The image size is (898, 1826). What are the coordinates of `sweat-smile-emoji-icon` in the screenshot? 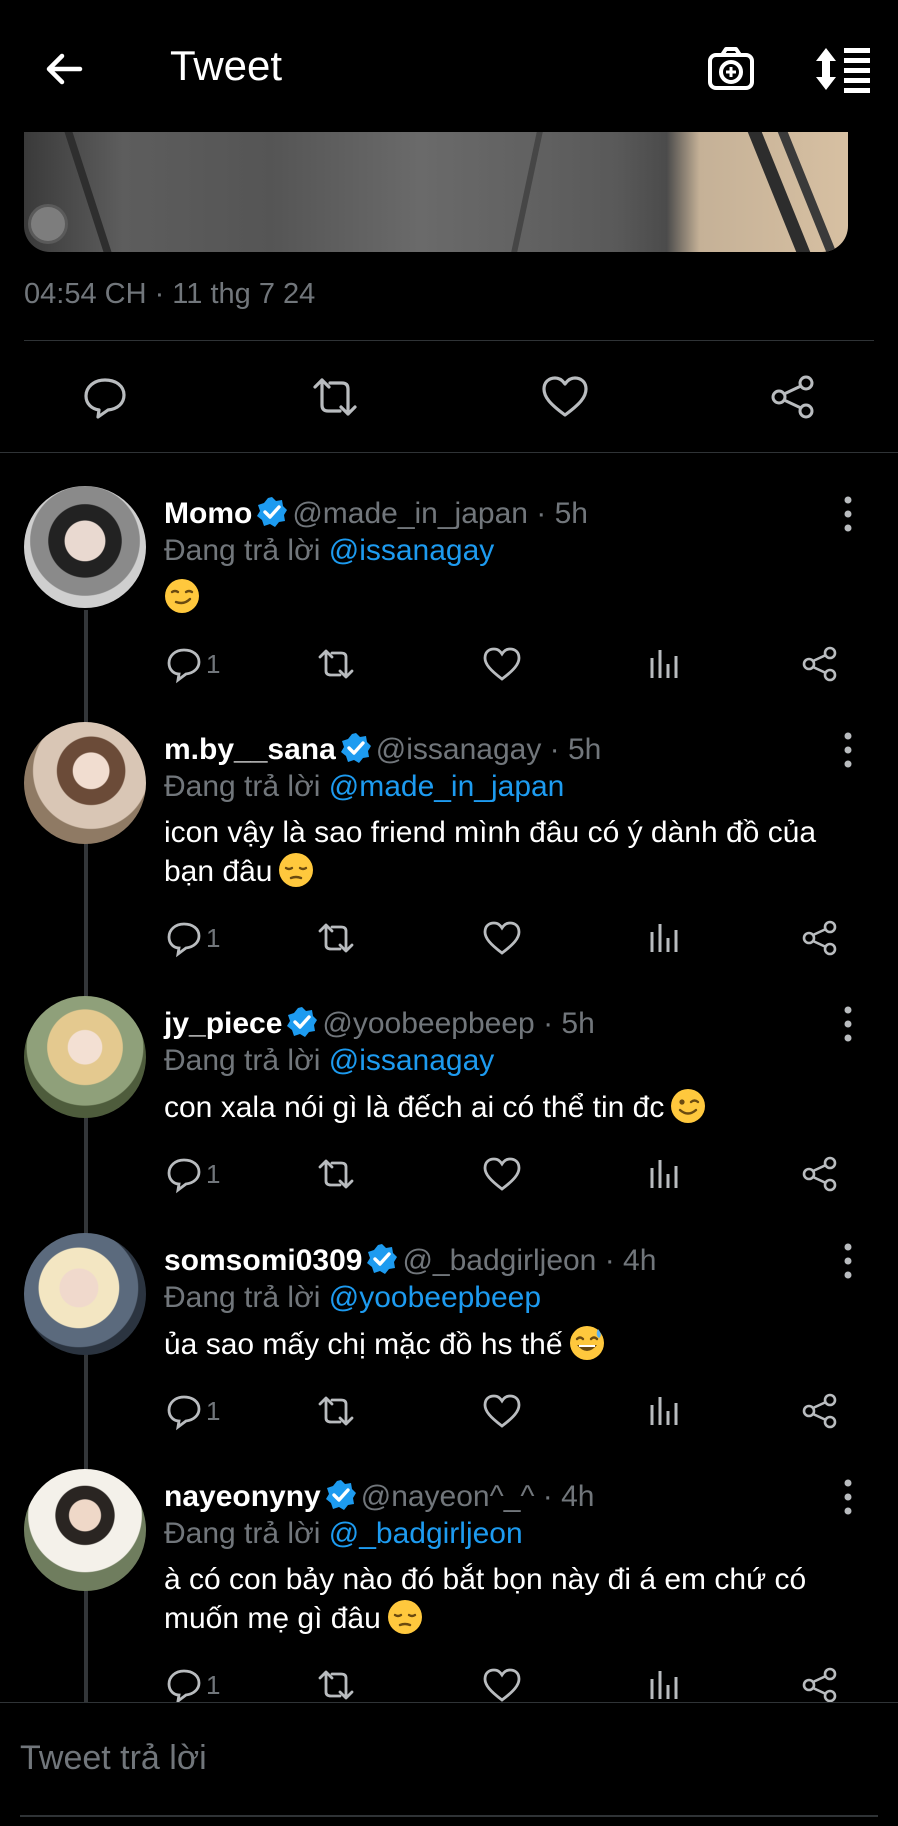 It's located at (586, 1343).